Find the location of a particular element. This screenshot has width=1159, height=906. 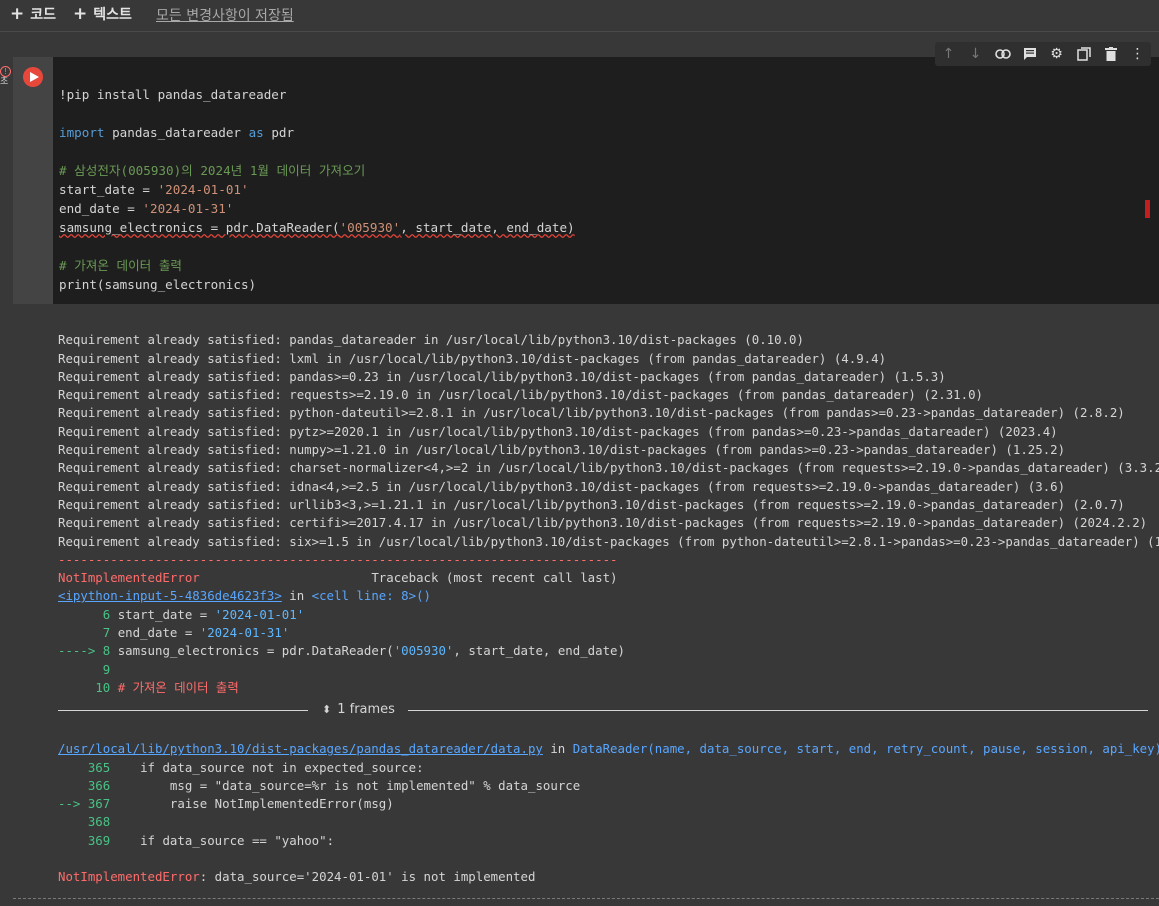

frames-toggle: ⬍ 1 frames is located at coordinates (358, 709).